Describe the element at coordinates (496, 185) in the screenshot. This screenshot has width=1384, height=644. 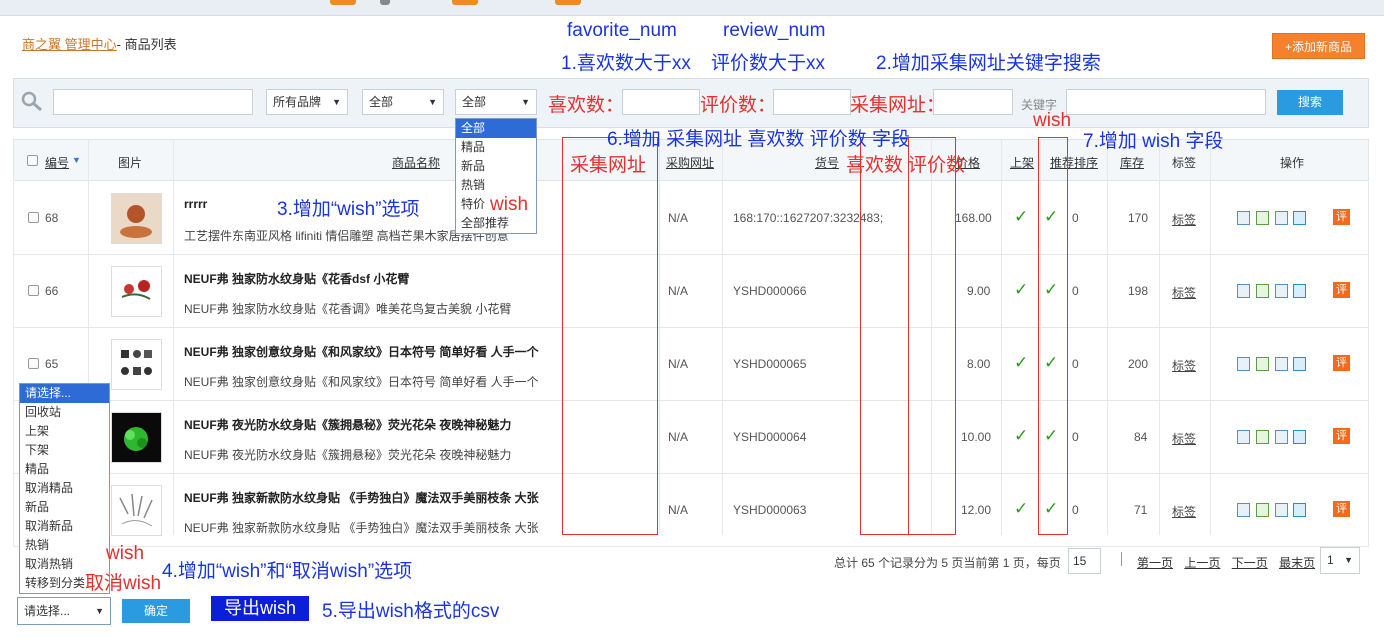
I see `type-option: 热销` at that location.